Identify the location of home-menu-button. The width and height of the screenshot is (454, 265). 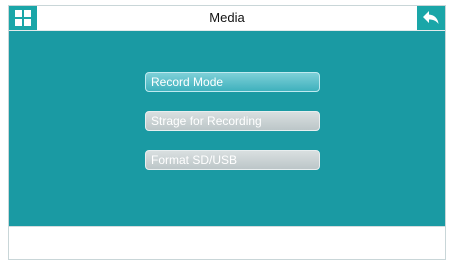
(23, 18).